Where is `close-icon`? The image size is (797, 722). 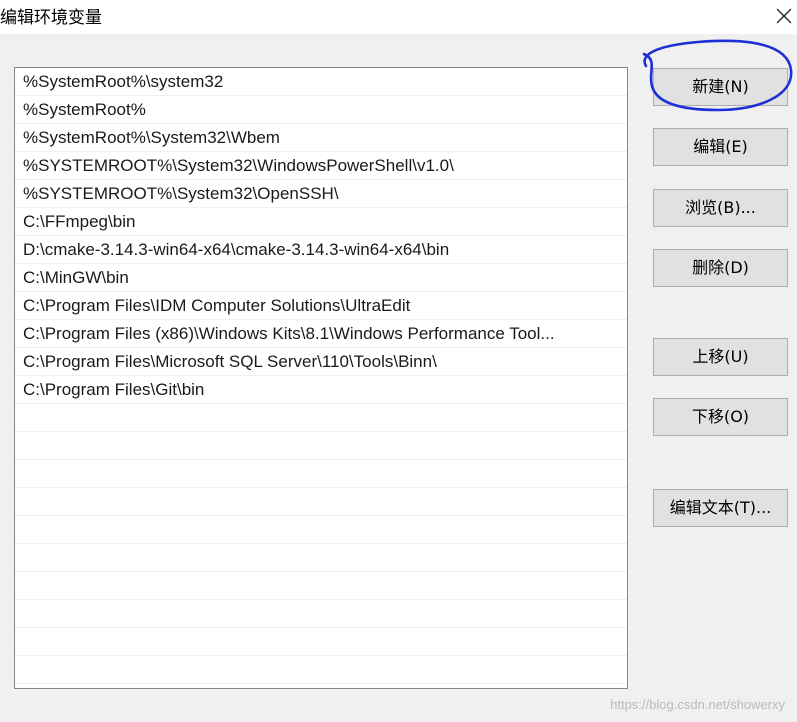
close-icon is located at coordinates (784, 16).